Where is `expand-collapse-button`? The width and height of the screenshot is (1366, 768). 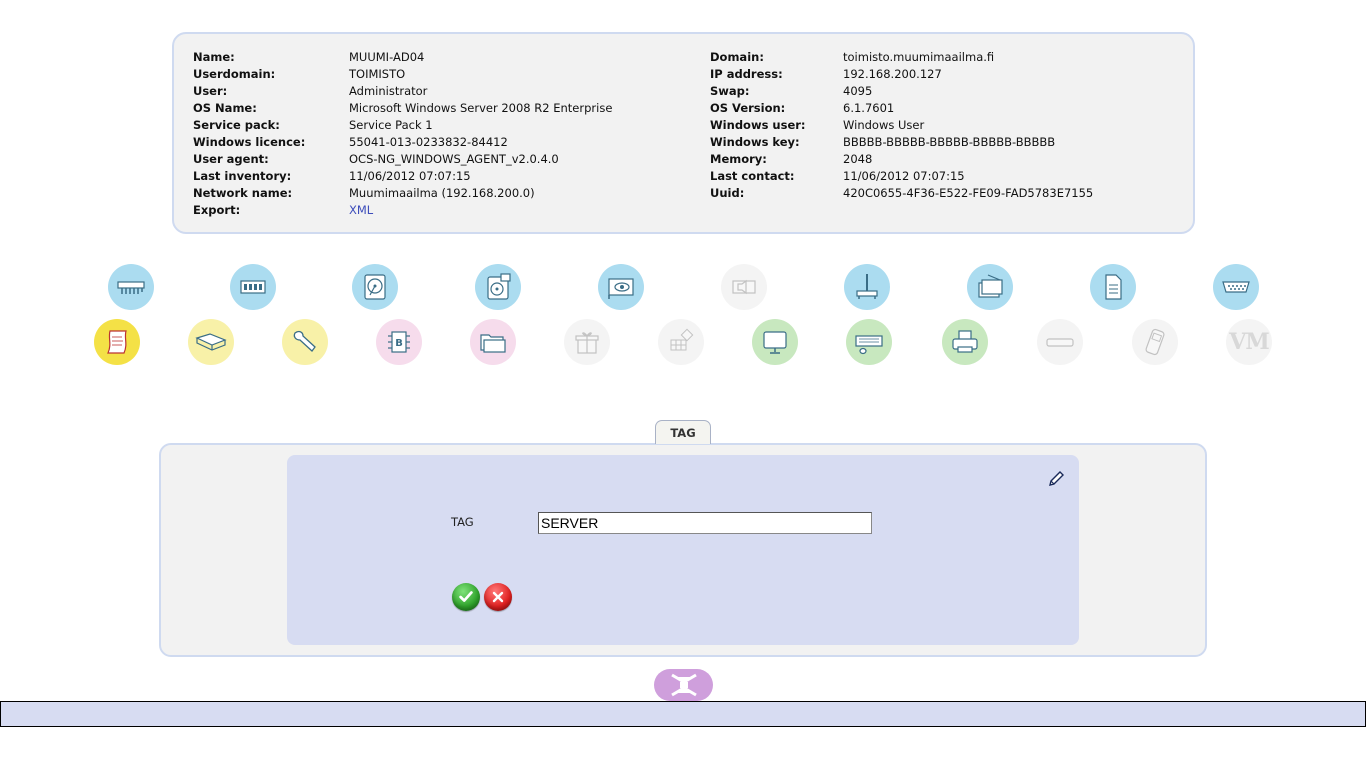 expand-collapse-button is located at coordinates (683, 685).